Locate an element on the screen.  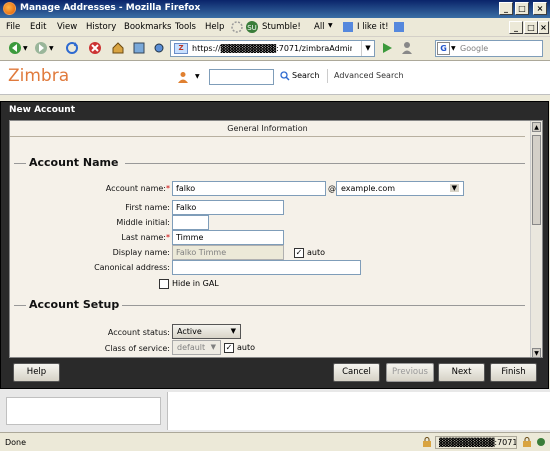
scroll-thumb is located at coordinates (536, 180).